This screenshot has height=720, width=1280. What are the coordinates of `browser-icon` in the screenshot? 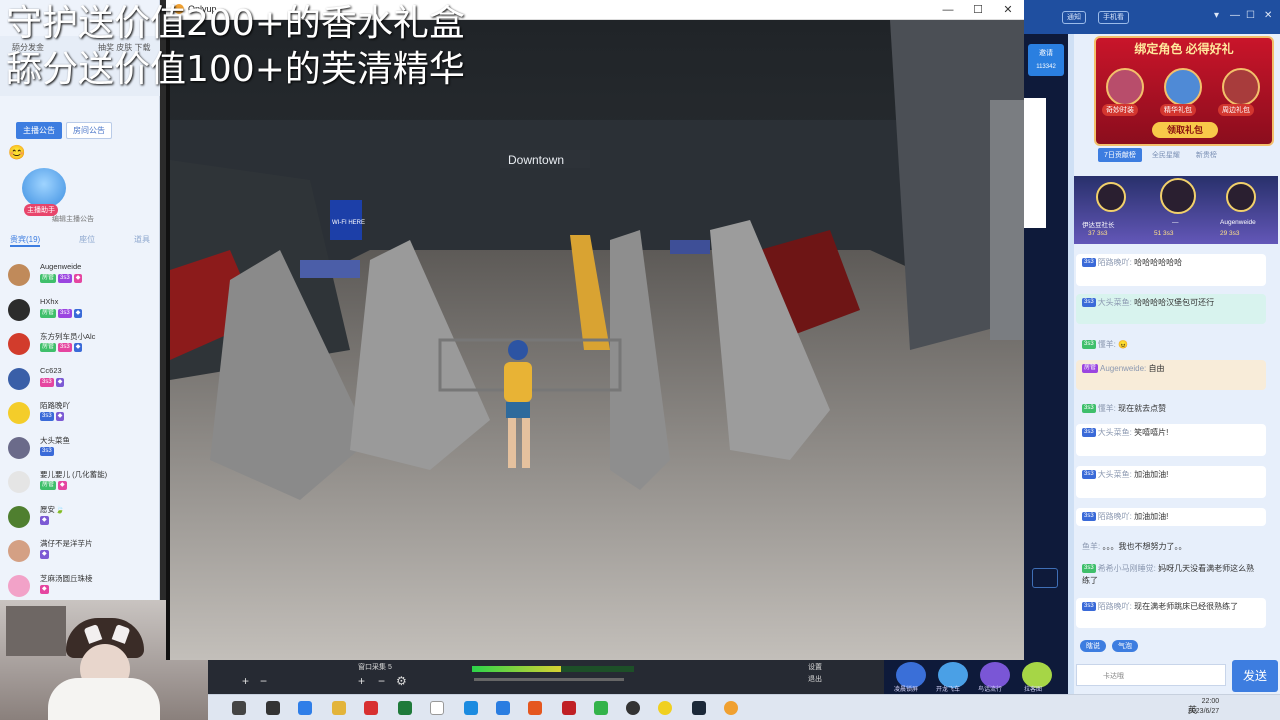 It's located at (471, 708).